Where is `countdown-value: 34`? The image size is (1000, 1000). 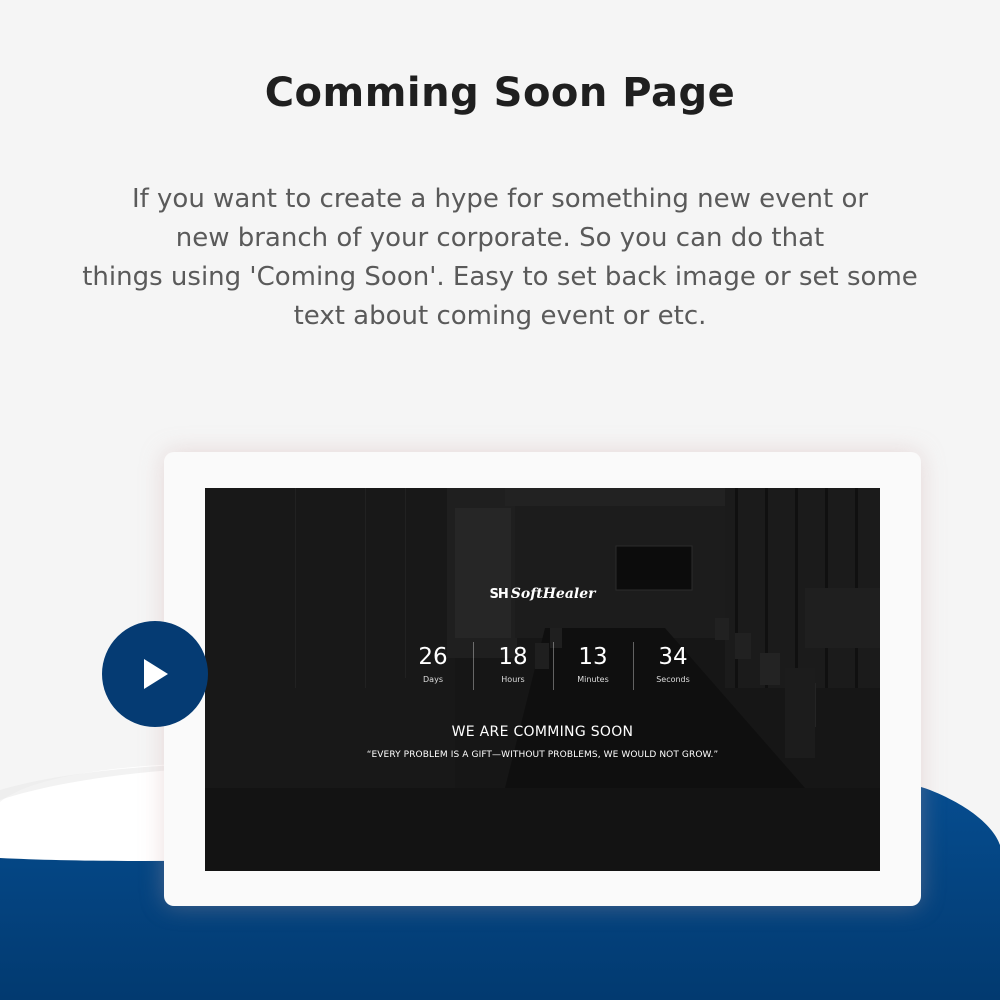 countdown-value: 34 is located at coordinates (673, 657).